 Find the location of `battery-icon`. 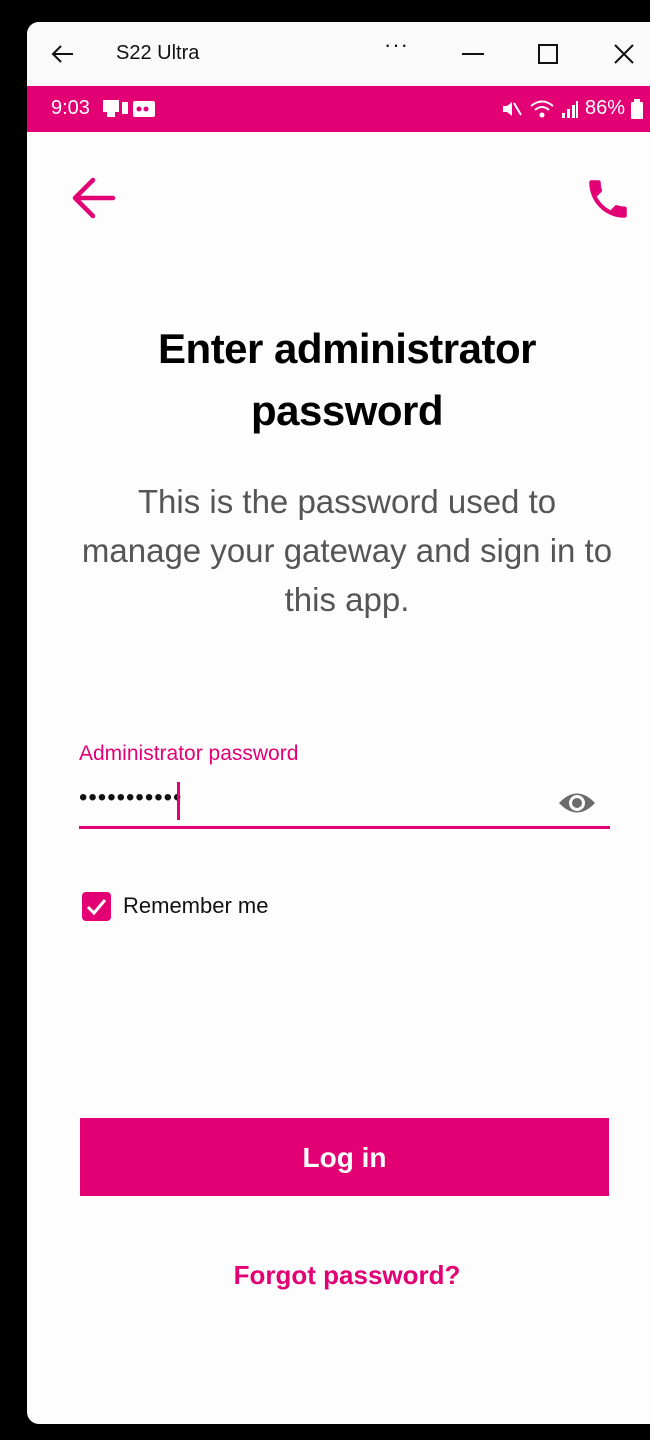

battery-icon is located at coordinates (637, 108).